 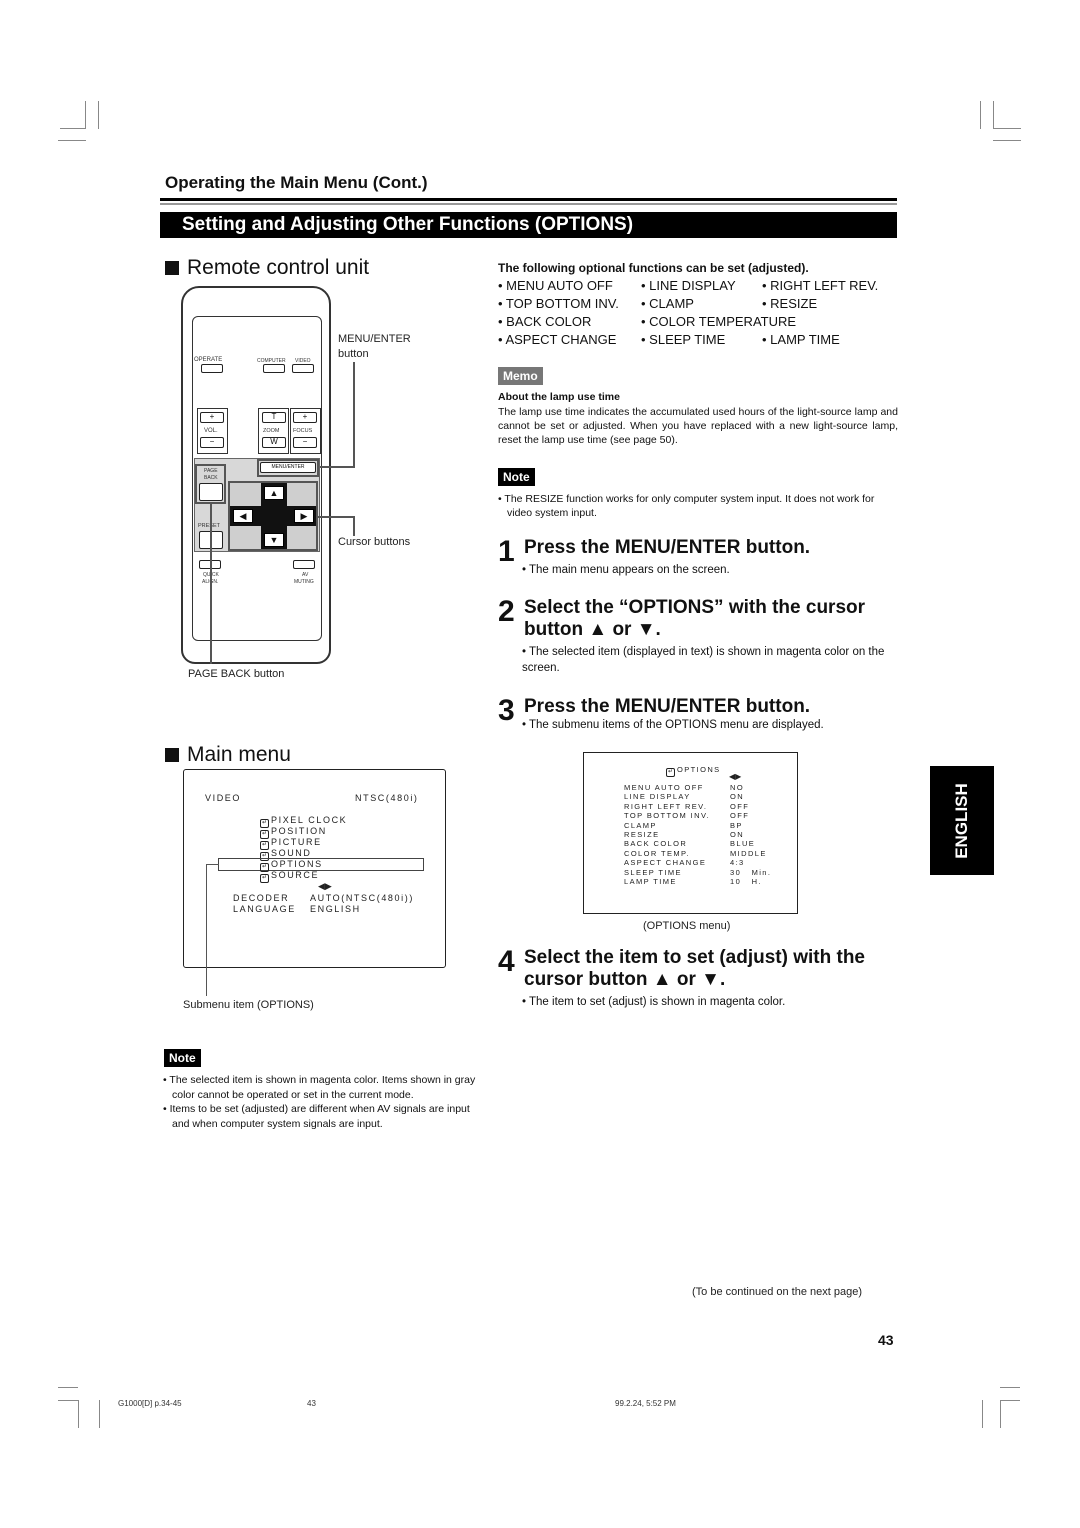 I want to click on options-row-label: BACK COLOR, so click(x=655, y=843).